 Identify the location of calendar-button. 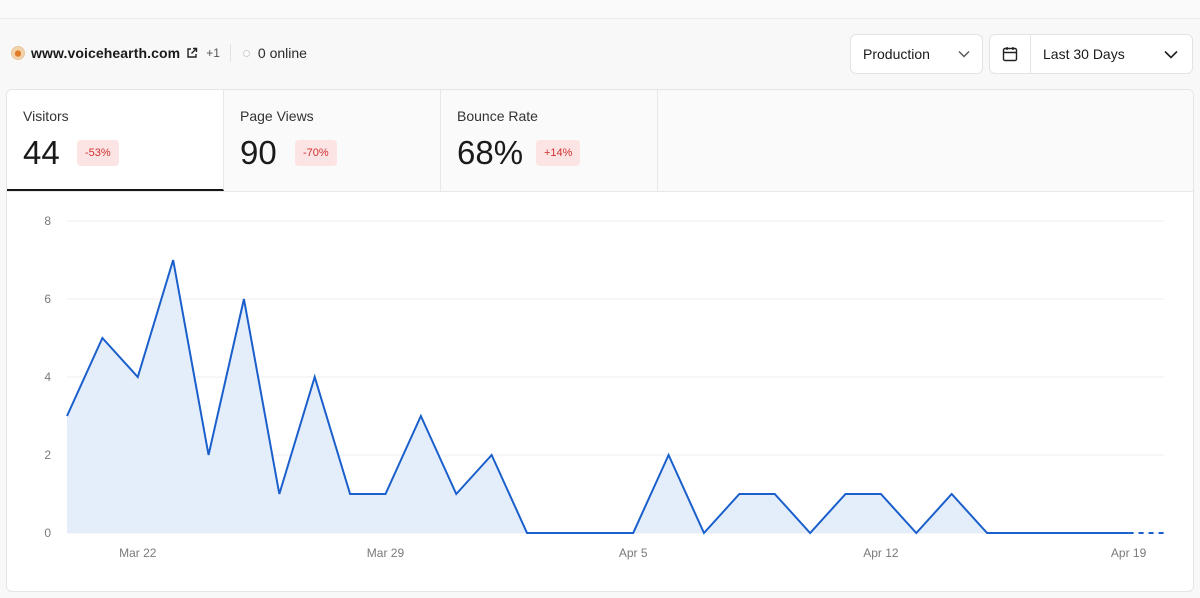
(1010, 54).